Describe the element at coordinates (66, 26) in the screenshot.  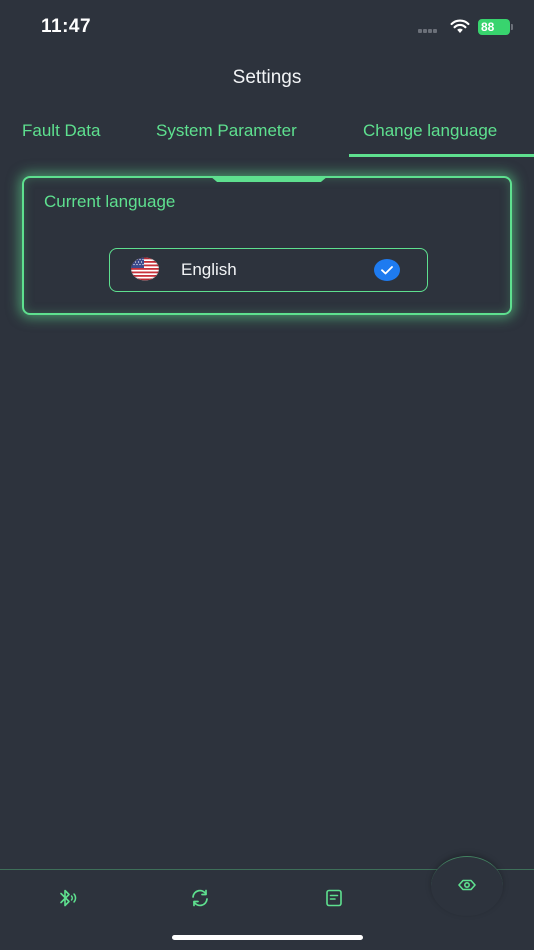
I see `status-time: 11:47` at that location.